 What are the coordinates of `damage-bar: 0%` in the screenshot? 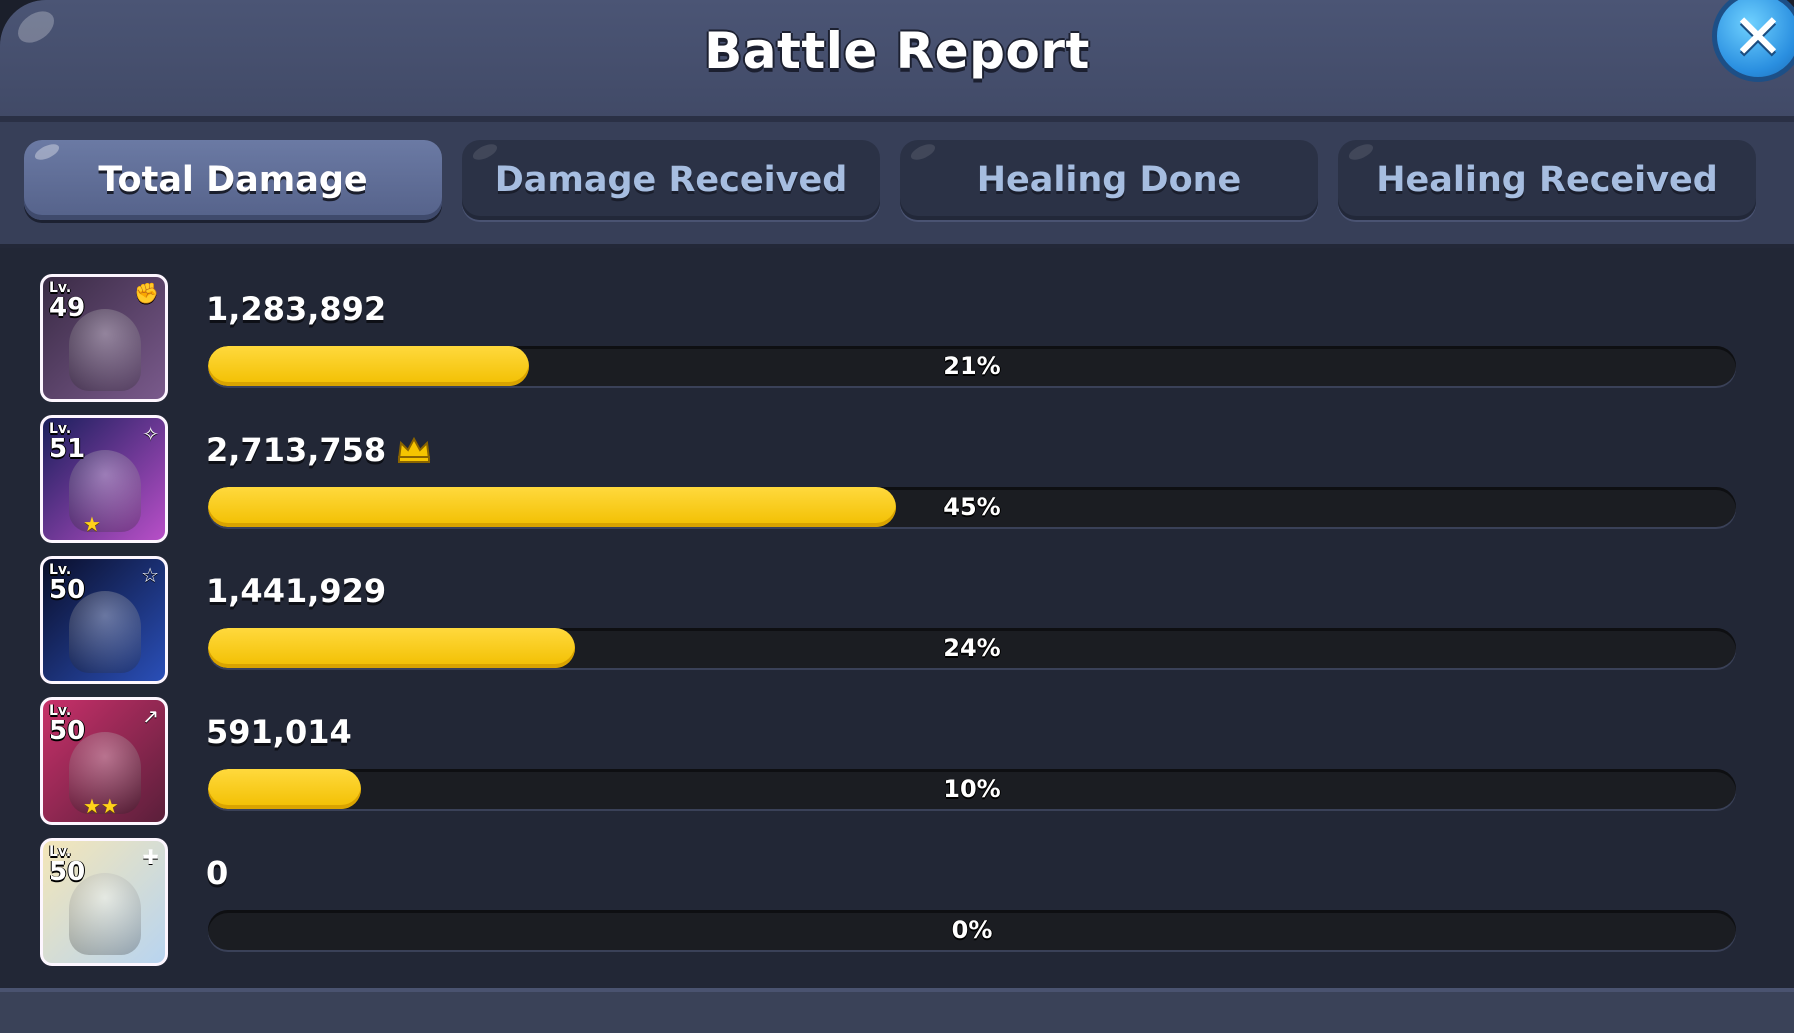 It's located at (972, 930).